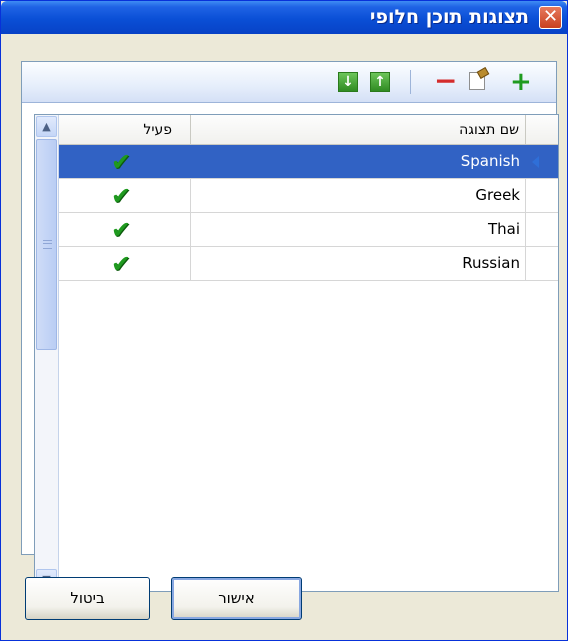 This screenshot has height=641, width=568. What do you see at coordinates (125, 130) in the screenshot?
I see `column-header-active: פעיל` at bounding box center [125, 130].